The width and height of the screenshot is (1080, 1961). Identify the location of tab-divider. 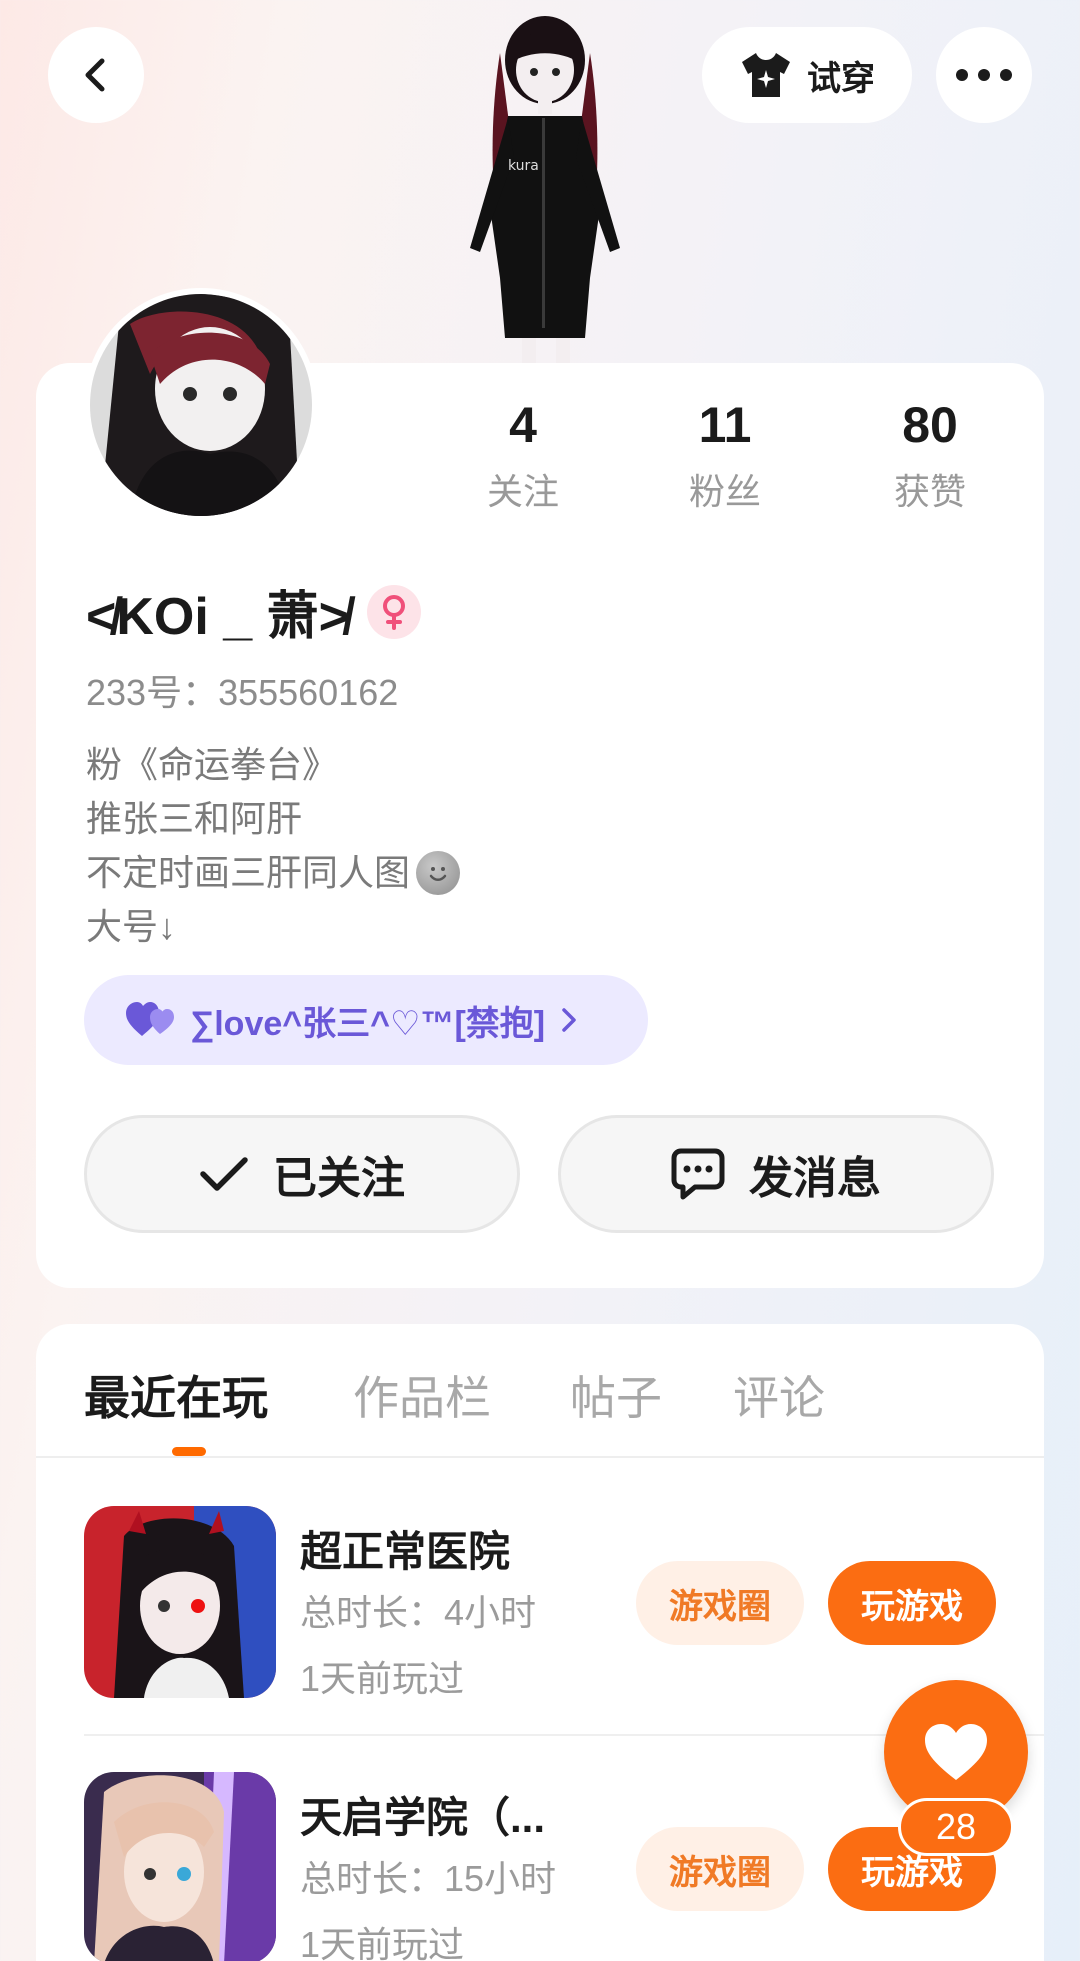
(540, 1457).